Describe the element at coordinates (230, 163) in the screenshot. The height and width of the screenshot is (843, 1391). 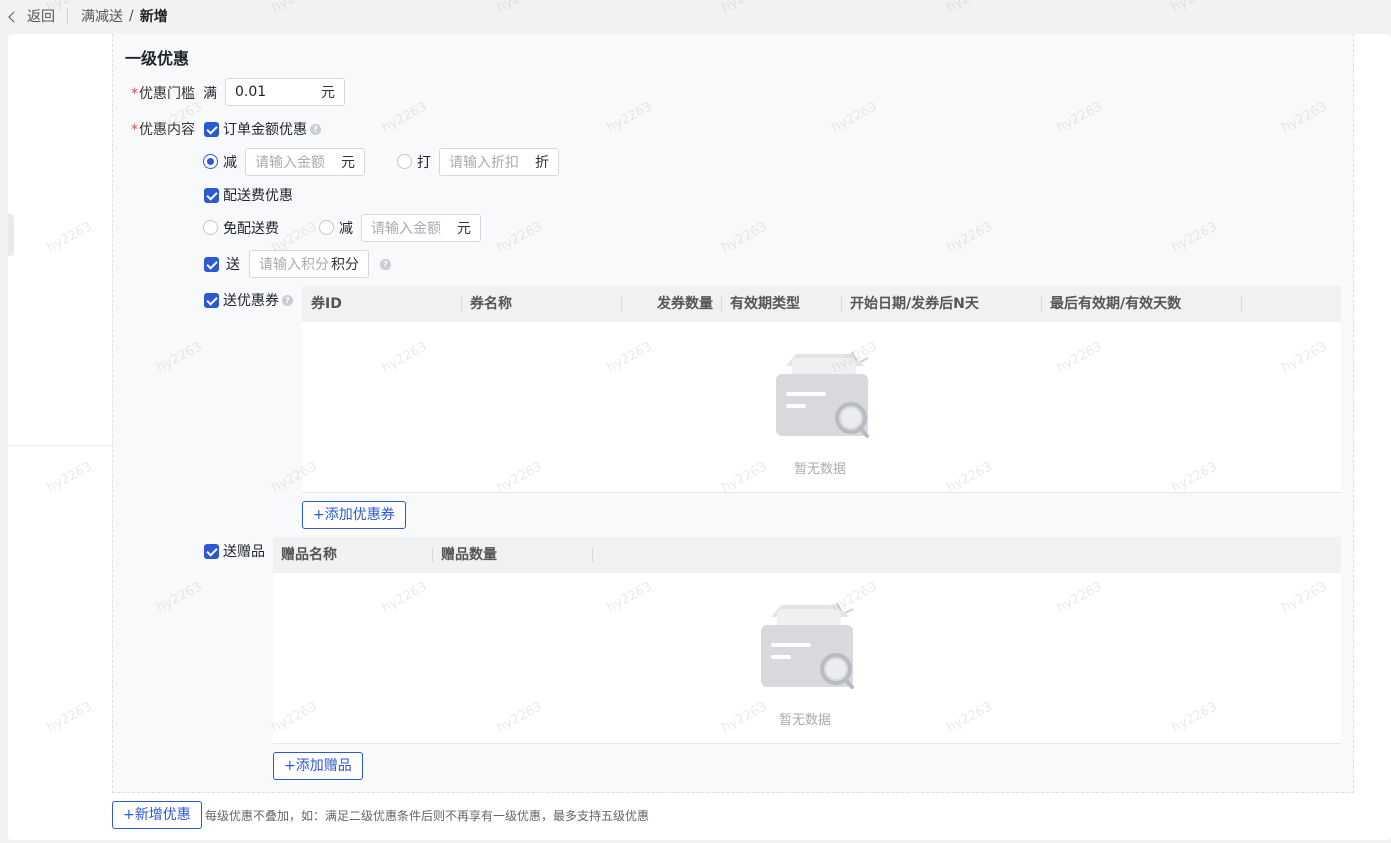
I see `order-reduce-label: 减` at that location.